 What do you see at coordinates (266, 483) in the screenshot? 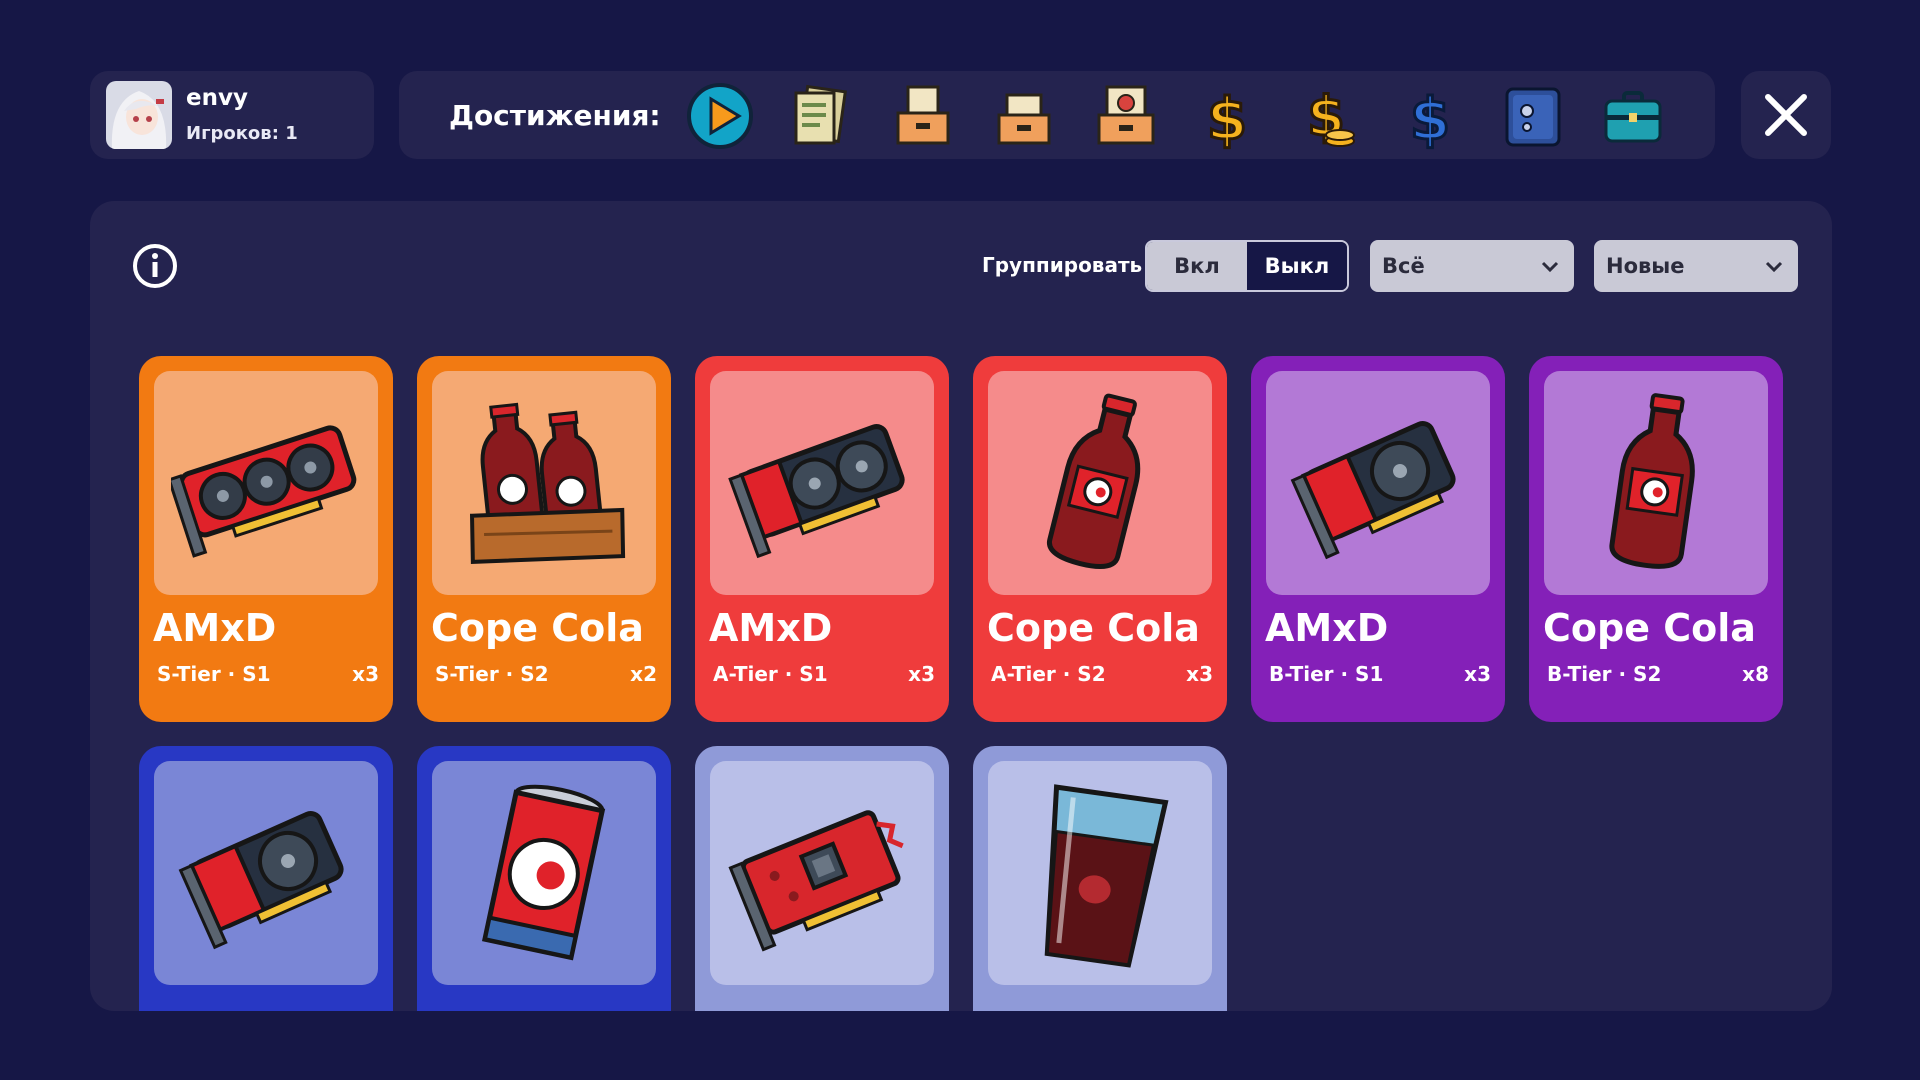
I see `gpu-triple-fan-icon` at bounding box center [266, 483].